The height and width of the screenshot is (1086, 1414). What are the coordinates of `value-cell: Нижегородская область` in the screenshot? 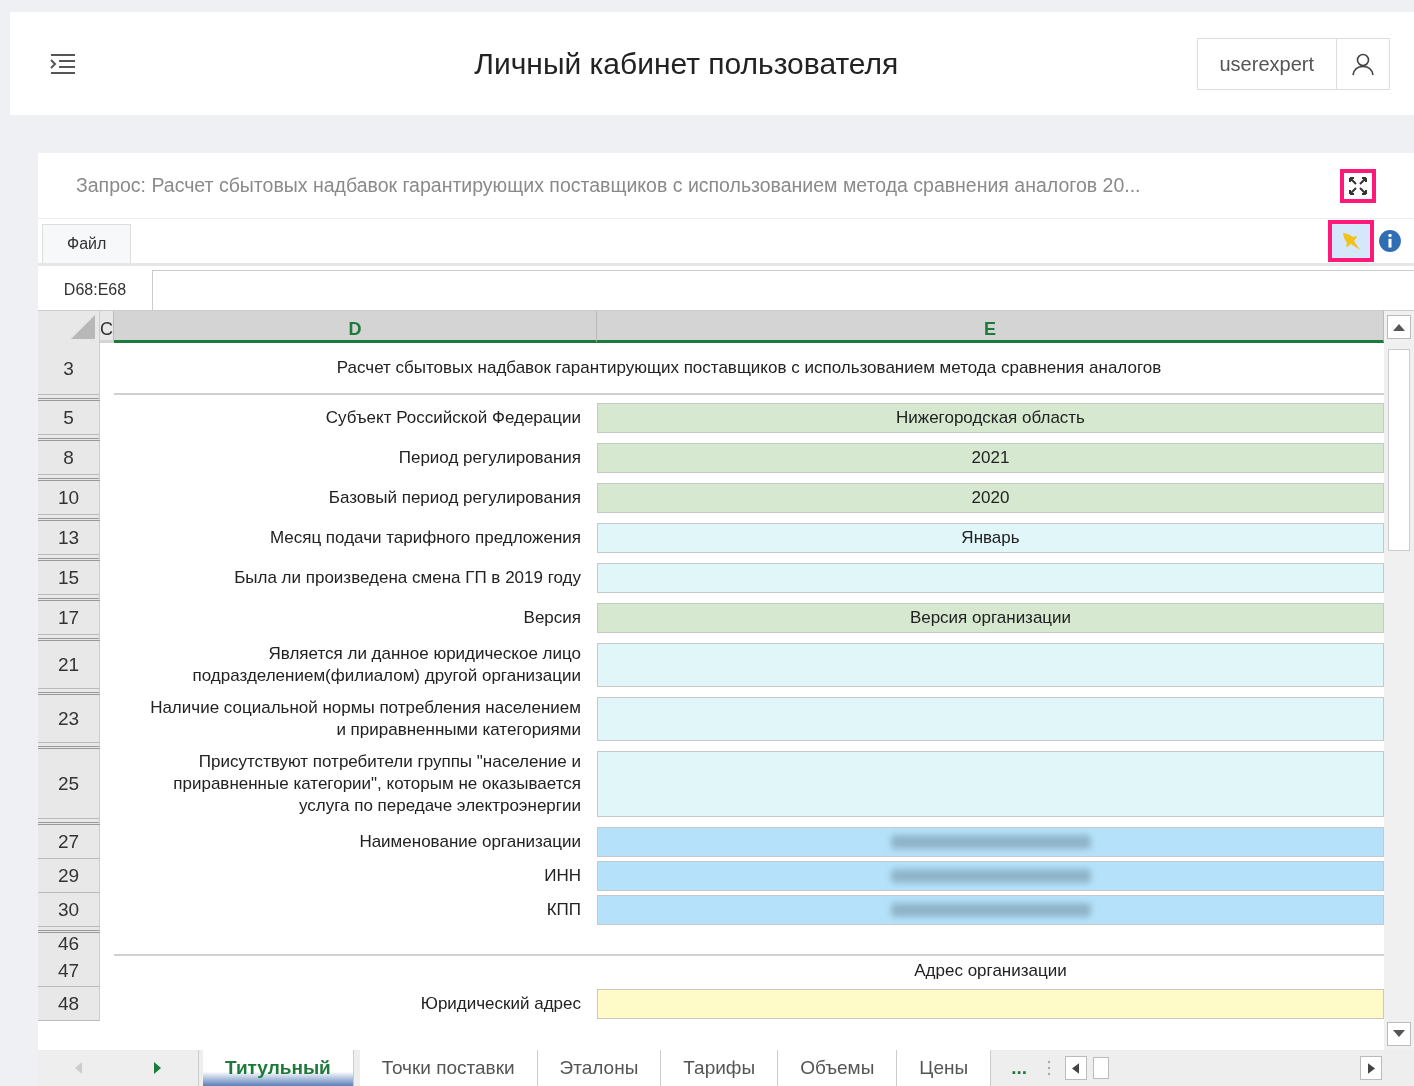 It's located at (990, 418).